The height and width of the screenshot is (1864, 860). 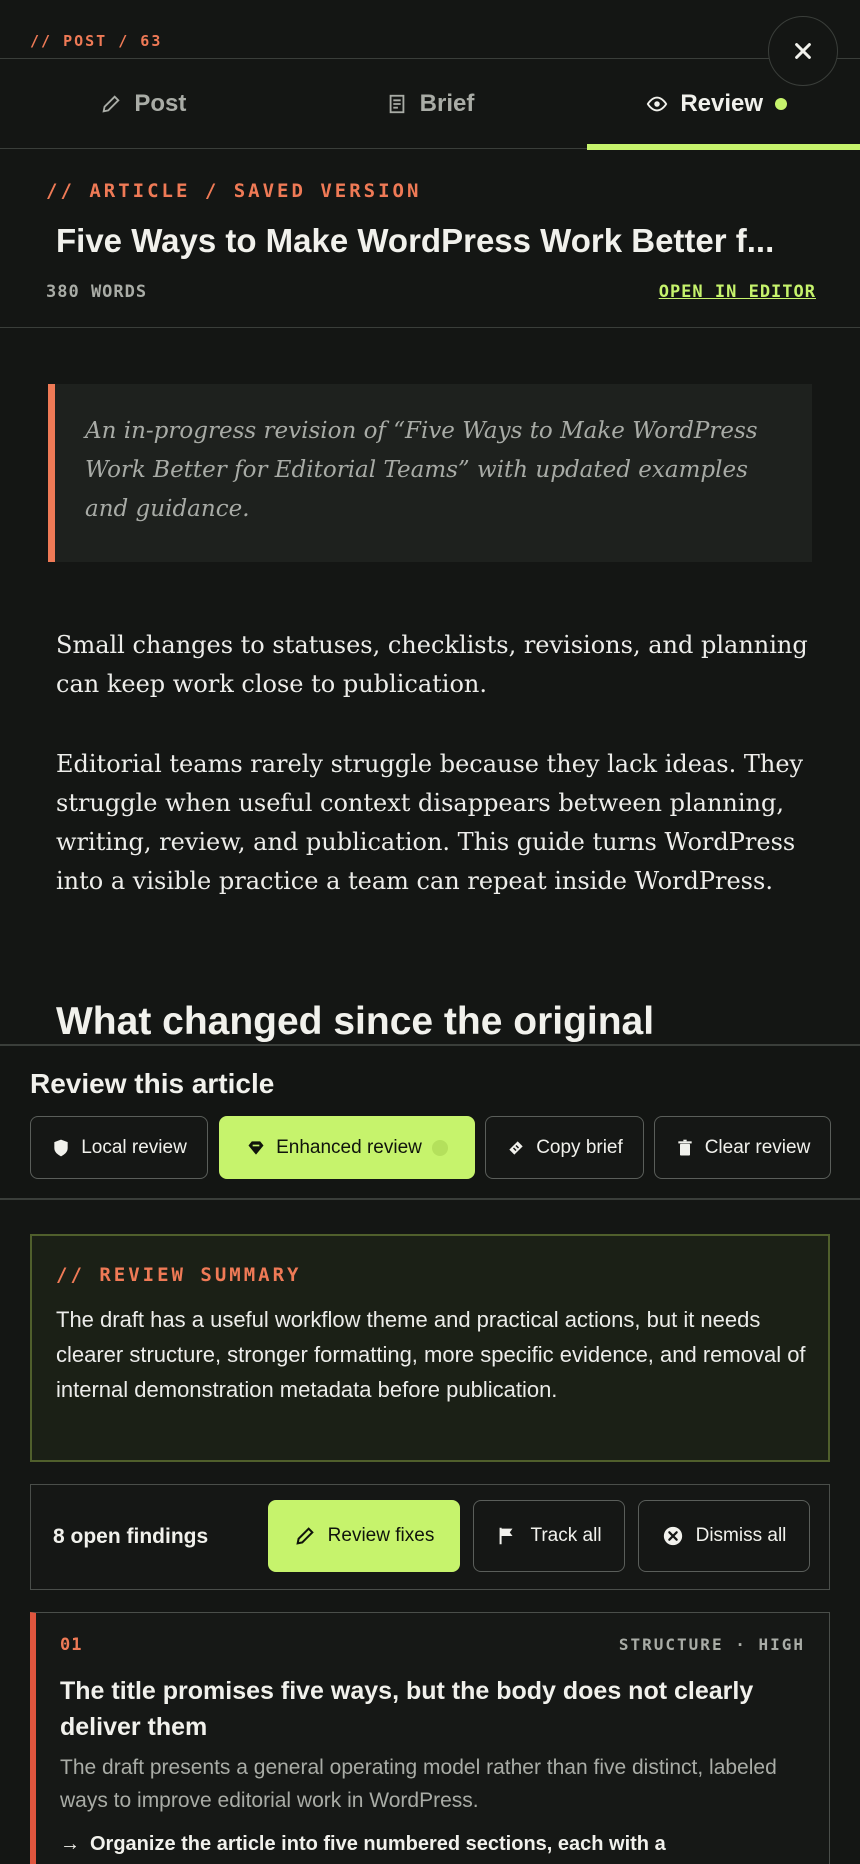 I want to click on local-review-label: Local review, so click(x=134, y=1147).